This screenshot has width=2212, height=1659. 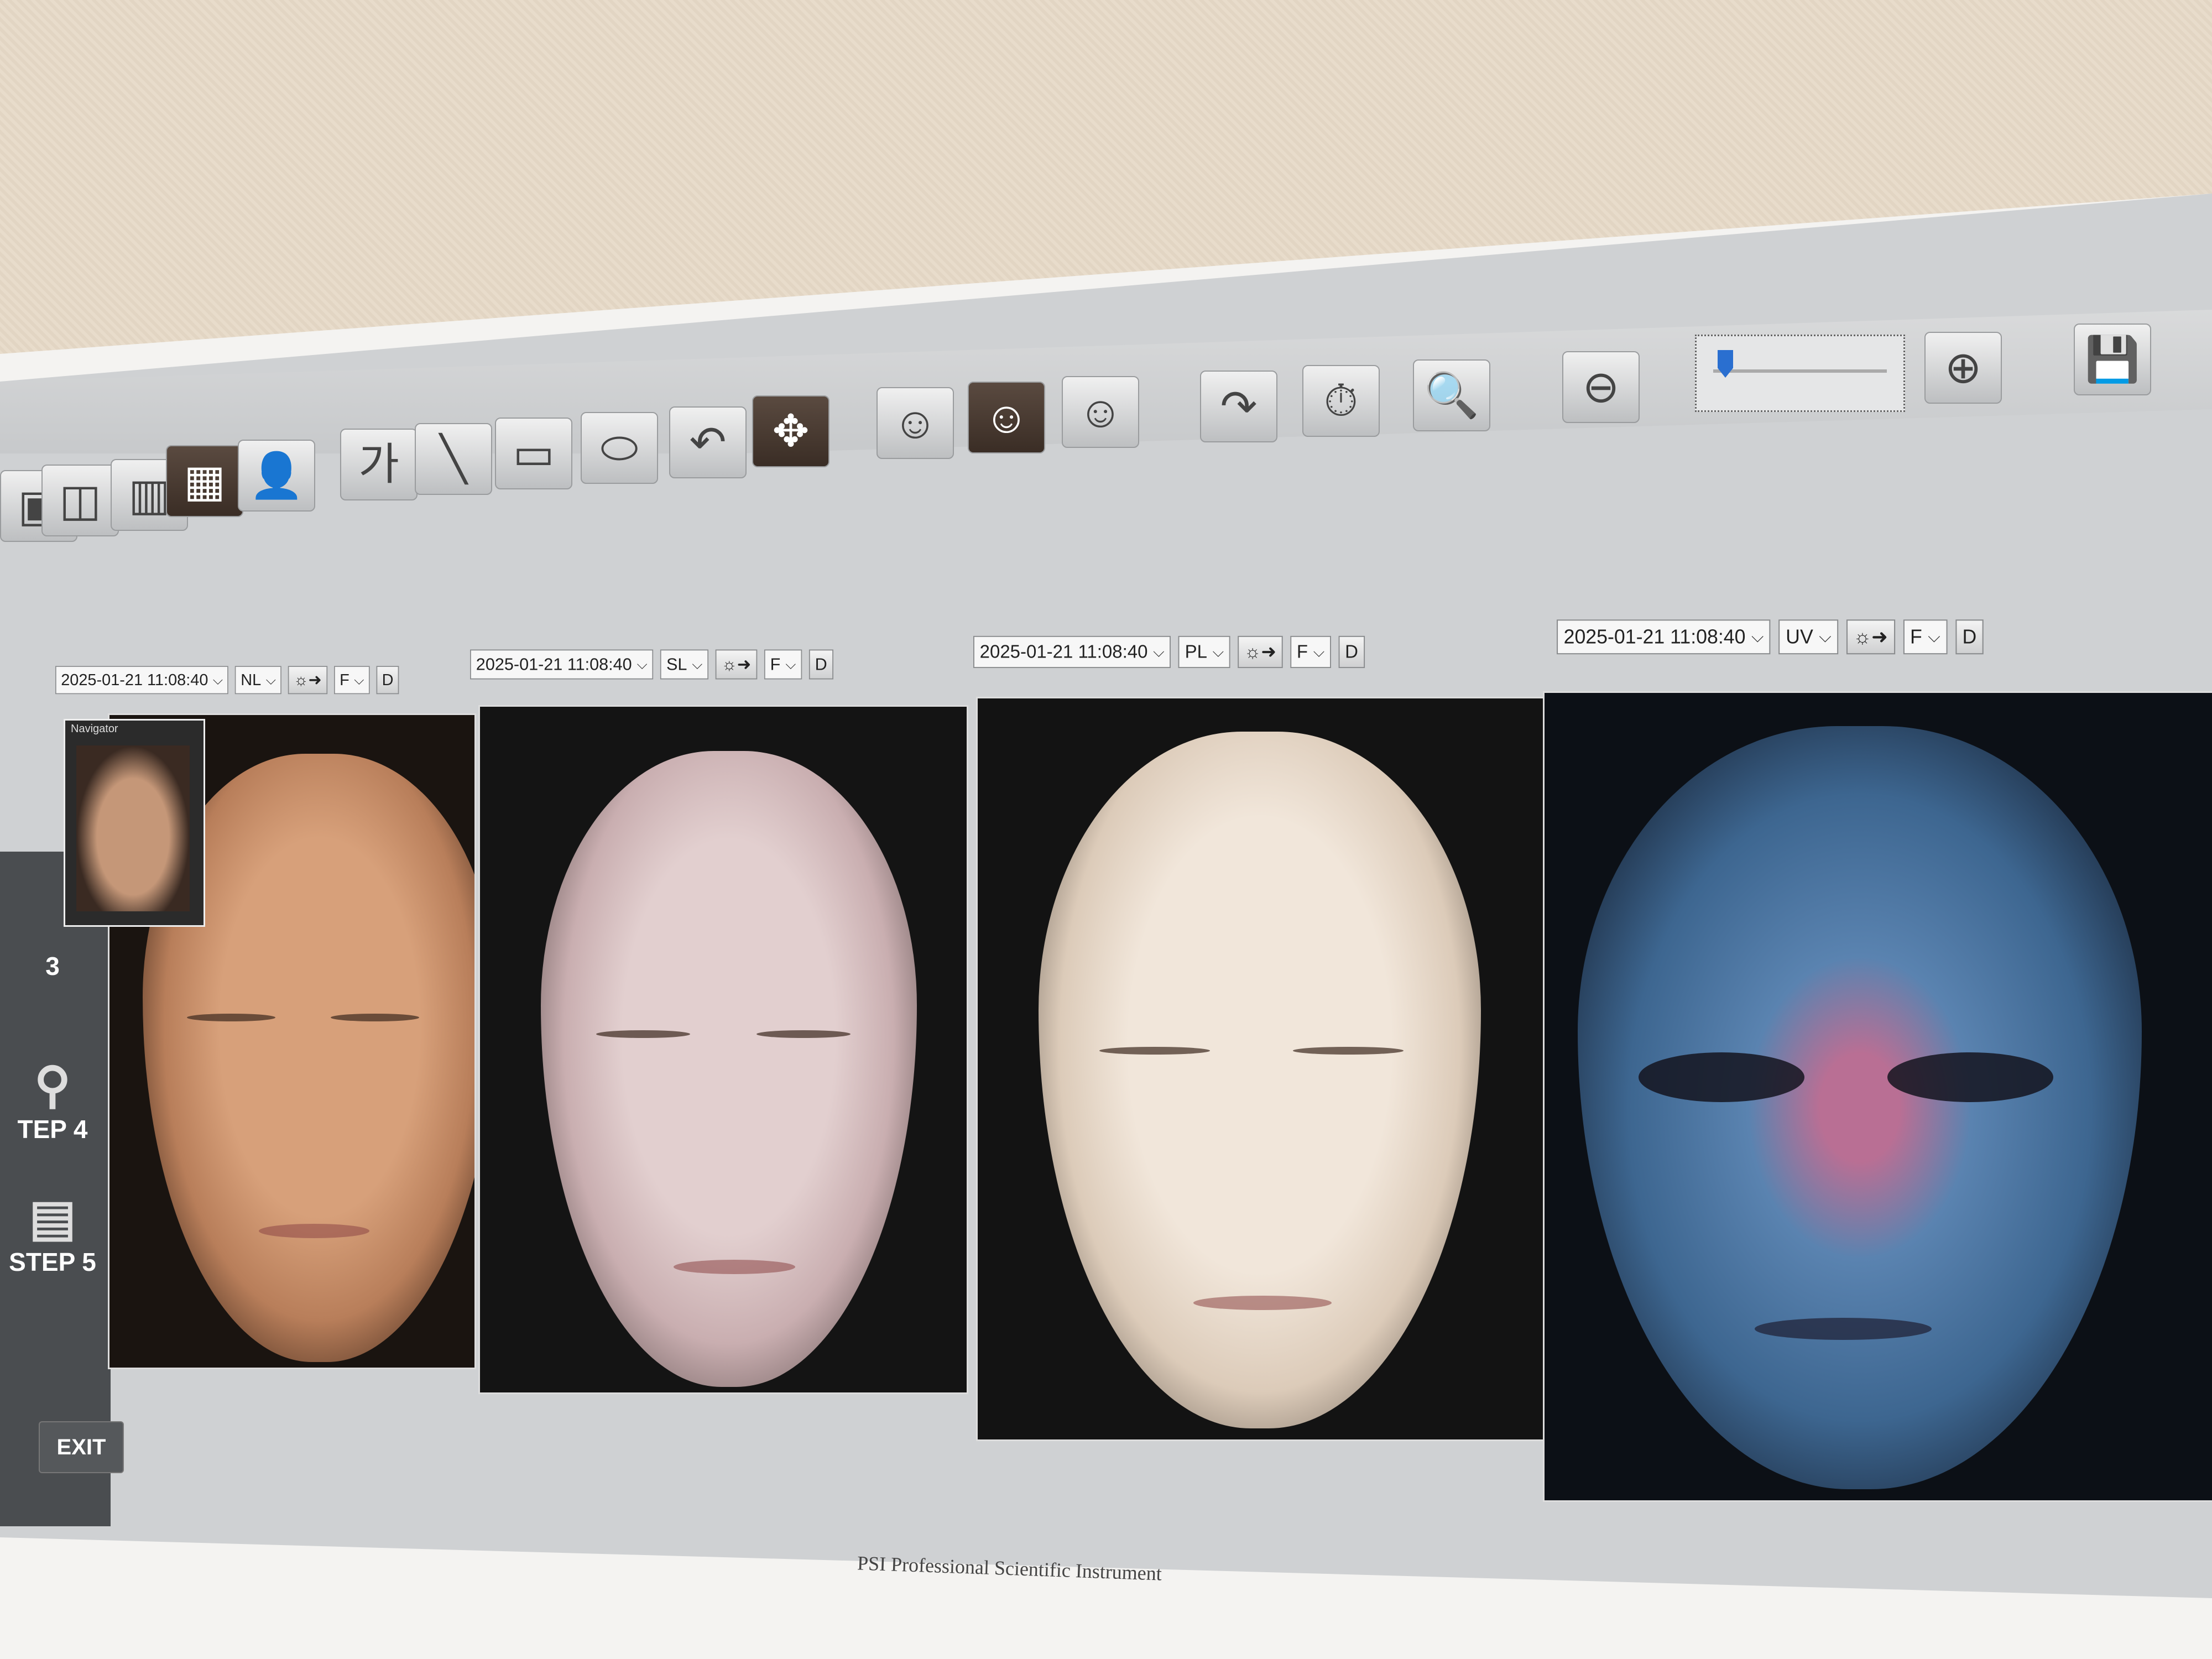 I want to click on redo-button: ↷, so click(x=1239, y=407).